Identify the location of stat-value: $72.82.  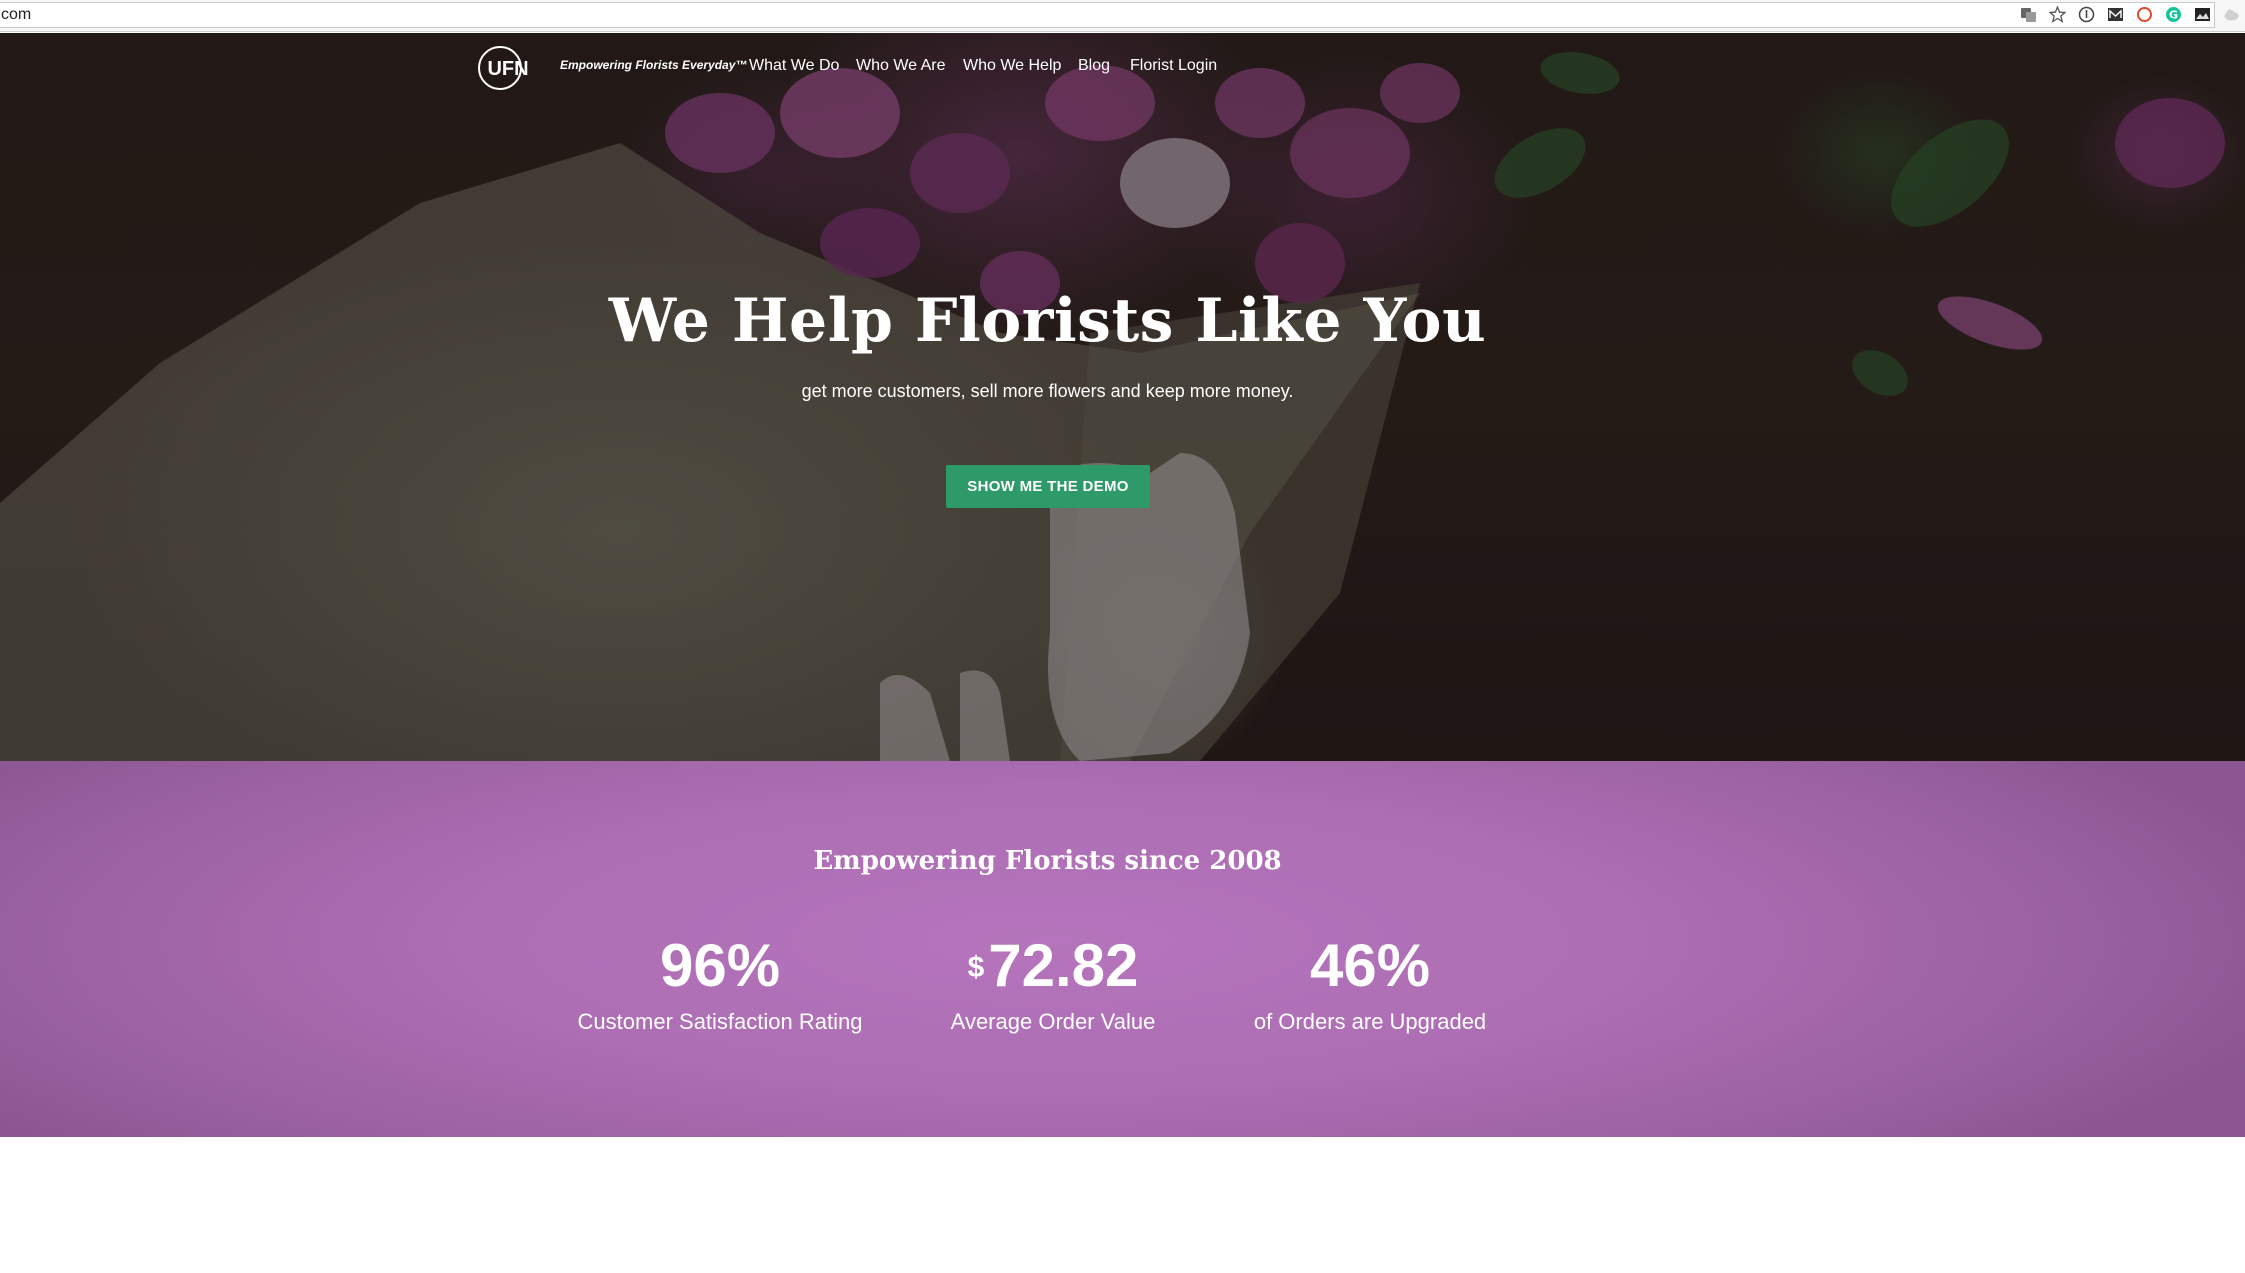
(1053, 966).